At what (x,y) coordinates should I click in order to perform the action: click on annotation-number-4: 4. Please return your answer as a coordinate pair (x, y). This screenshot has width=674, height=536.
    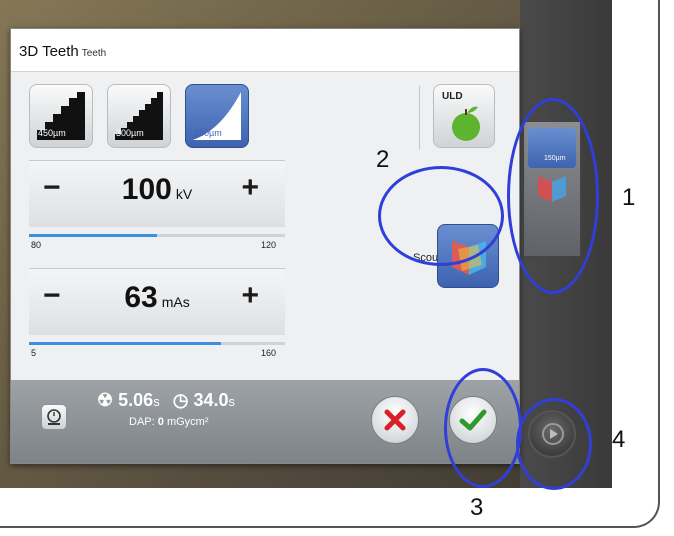
    Looking at the image, I should click on (619, 439).